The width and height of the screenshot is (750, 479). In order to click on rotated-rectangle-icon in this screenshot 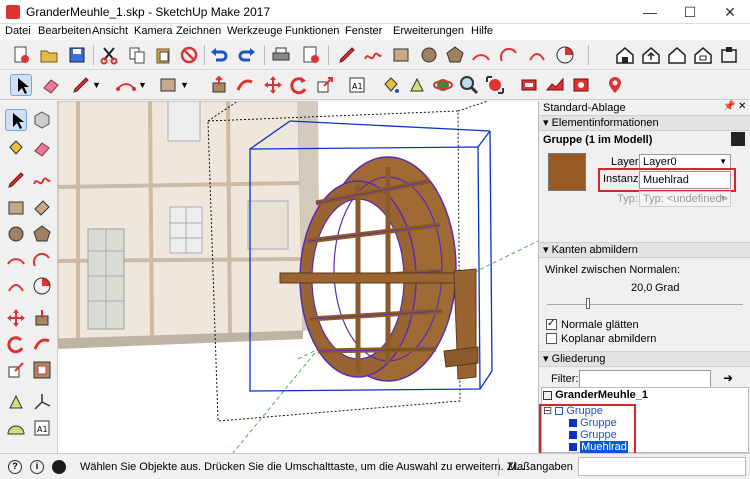, I will do `click(42, 208)`.